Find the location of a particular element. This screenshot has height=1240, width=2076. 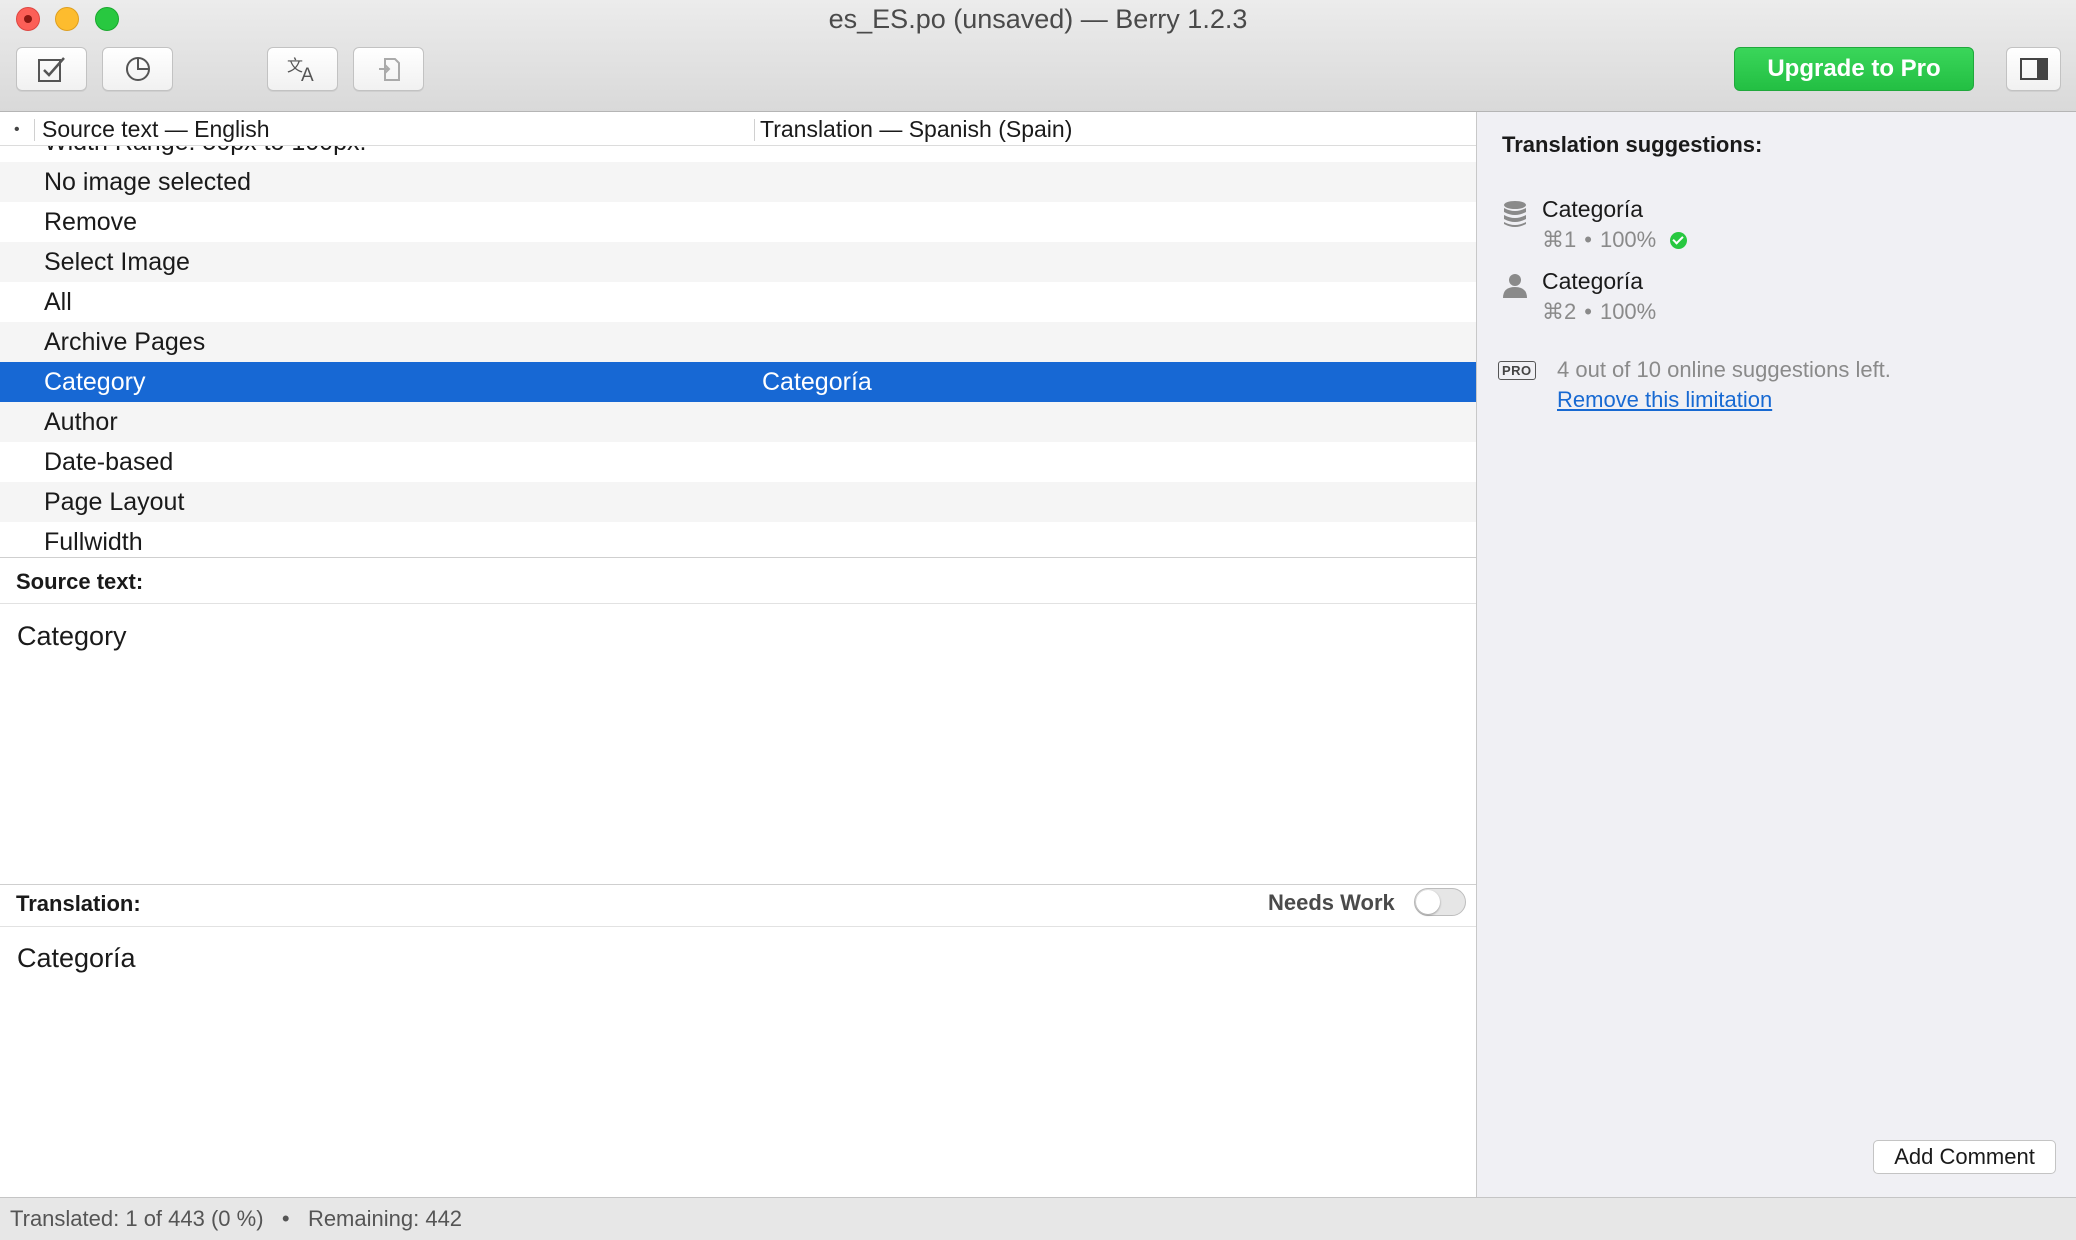

remove-limitation-link: Remove this limitation is located at coordinates (1664, 400).